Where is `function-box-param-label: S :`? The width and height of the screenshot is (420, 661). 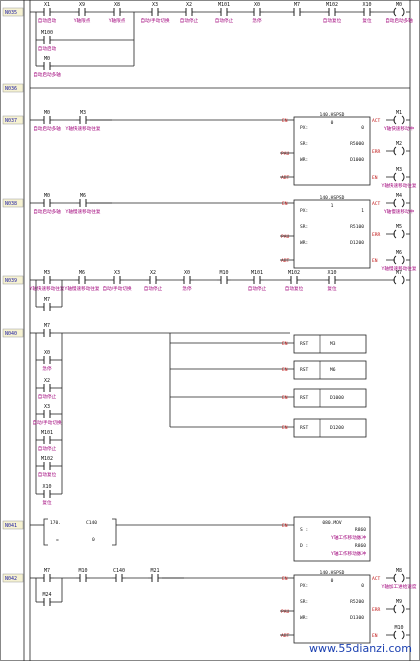 function-box-param-label: S : is located at coordinates (304, 530).